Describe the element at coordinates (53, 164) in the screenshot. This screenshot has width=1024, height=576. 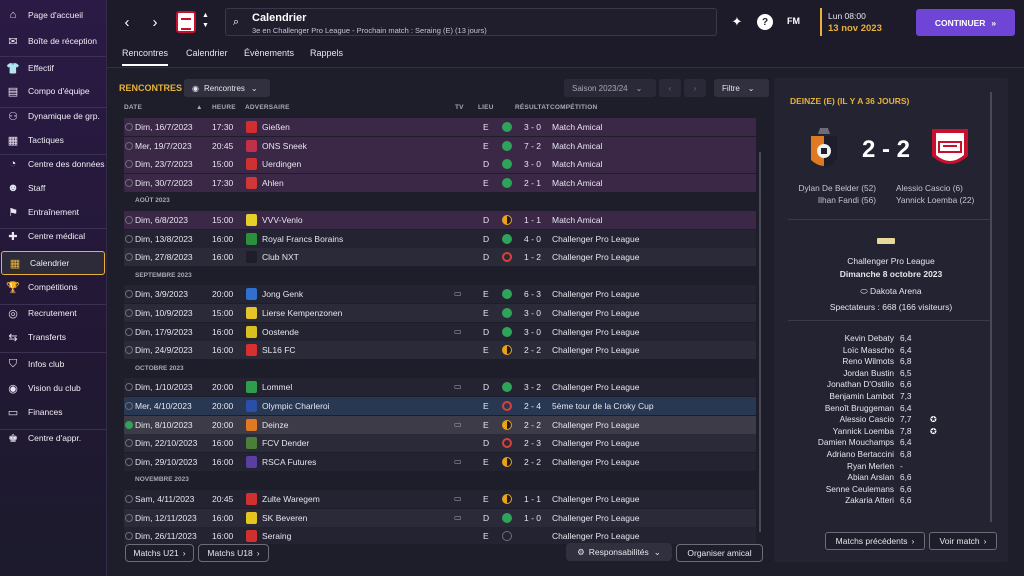
I see `sidebar-item-data: ◔ Centre des données` at that location.